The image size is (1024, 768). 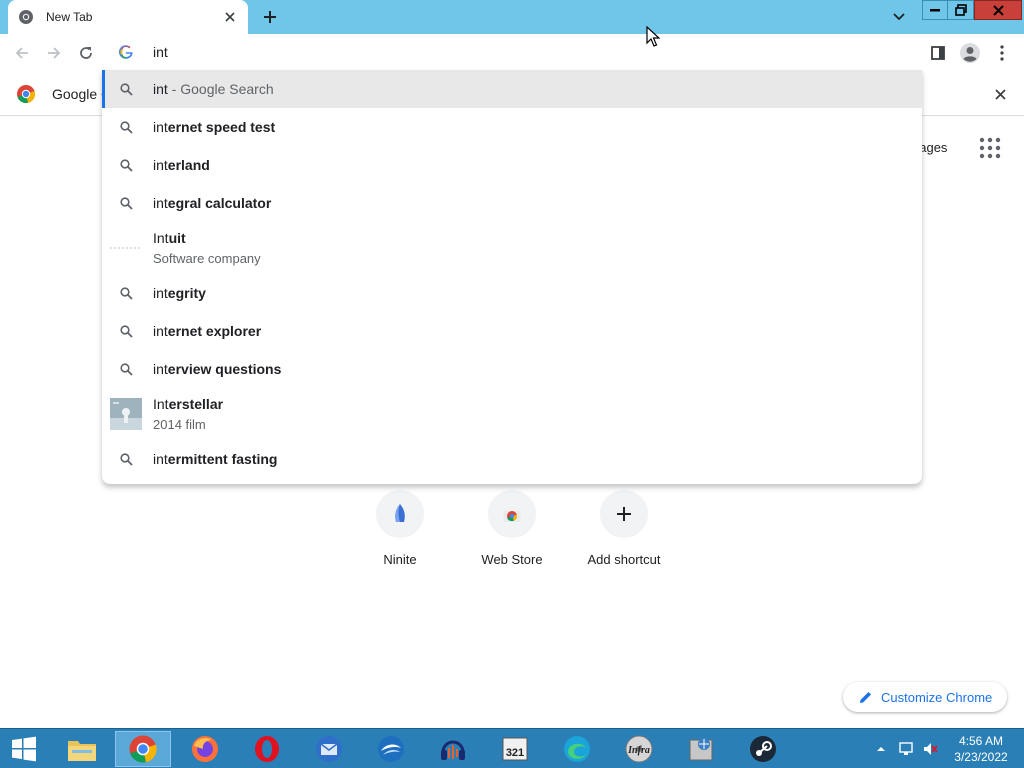 What do you see at coordinates (177, 238) in the screenshot?
I see `suggestion-completion: uit` at bounding box center [177, 238].